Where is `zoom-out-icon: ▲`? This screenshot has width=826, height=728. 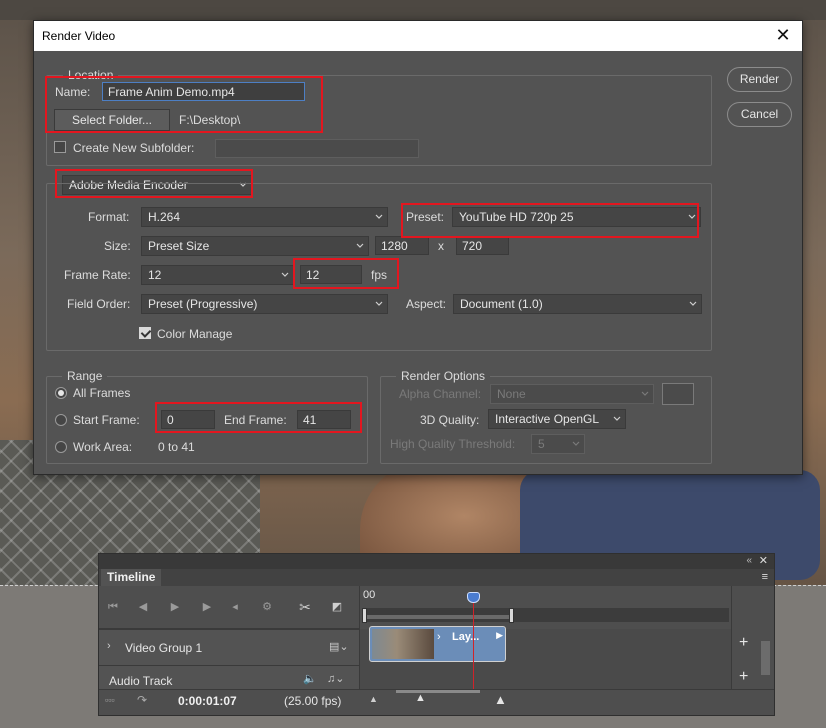
zoom-out-icon: ▲ is located at coordinates (373, 699).